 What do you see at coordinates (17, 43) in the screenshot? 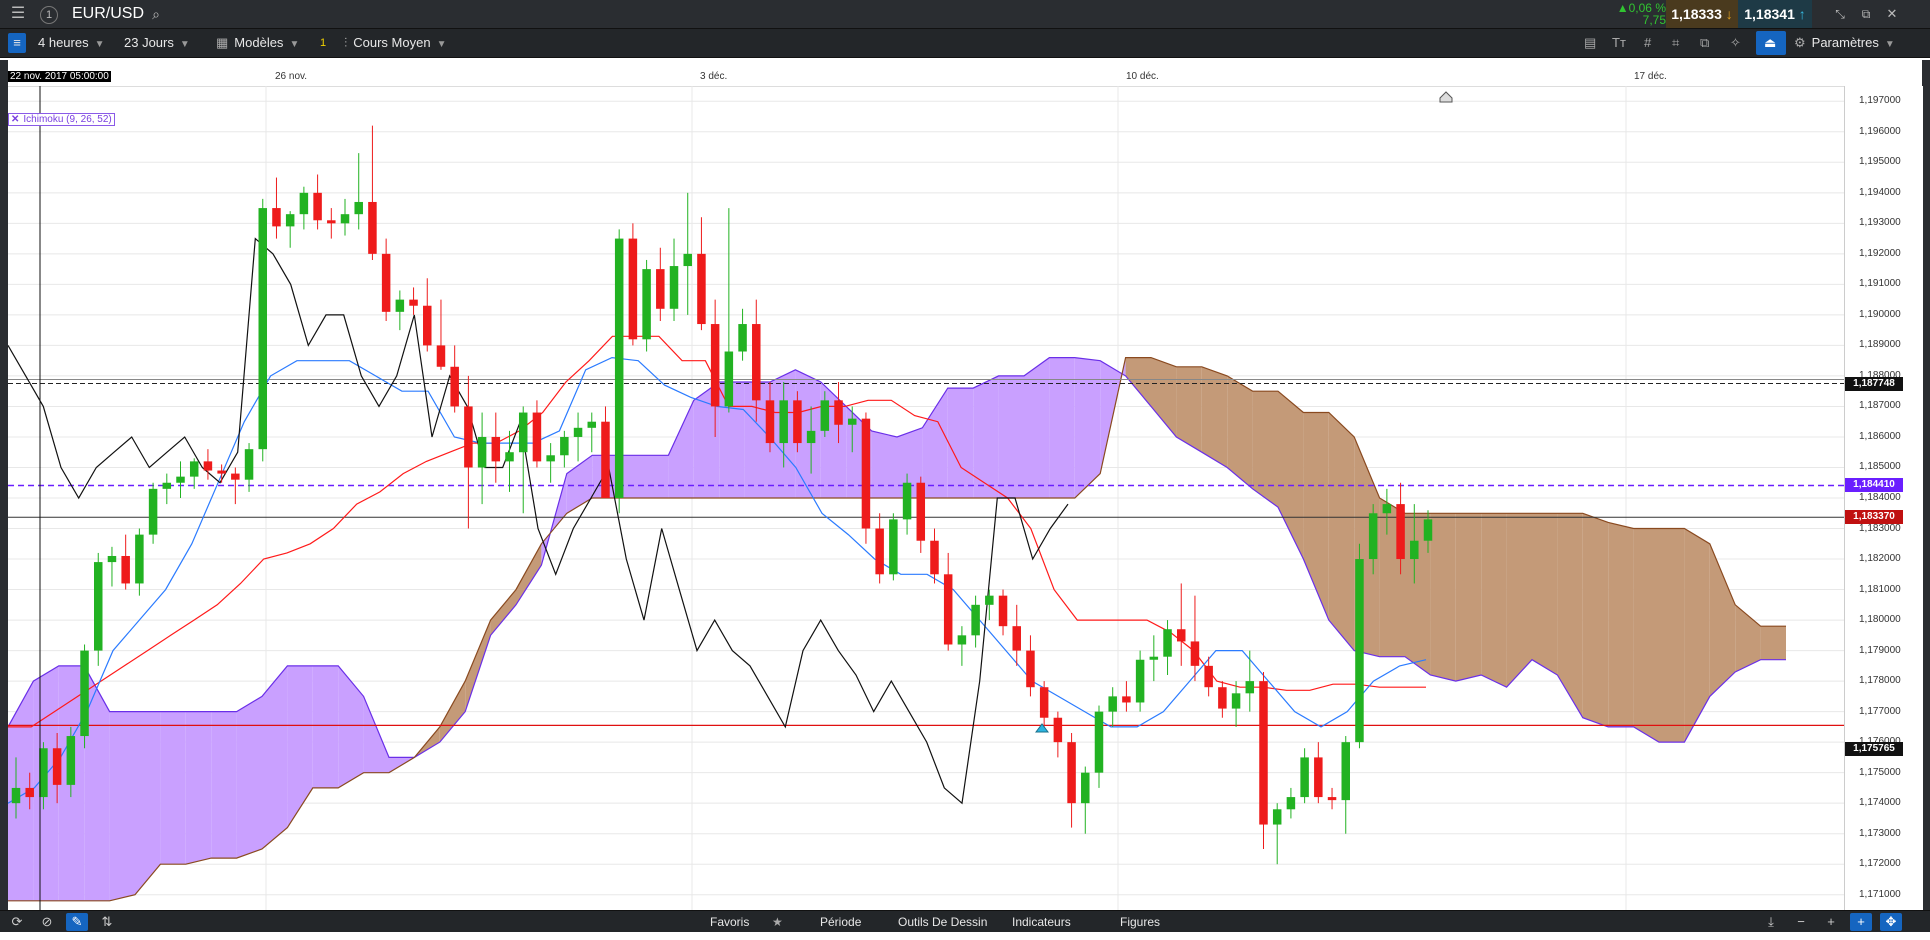
I see `chart-list-icon: ≡` at bounding box center [17, 43].